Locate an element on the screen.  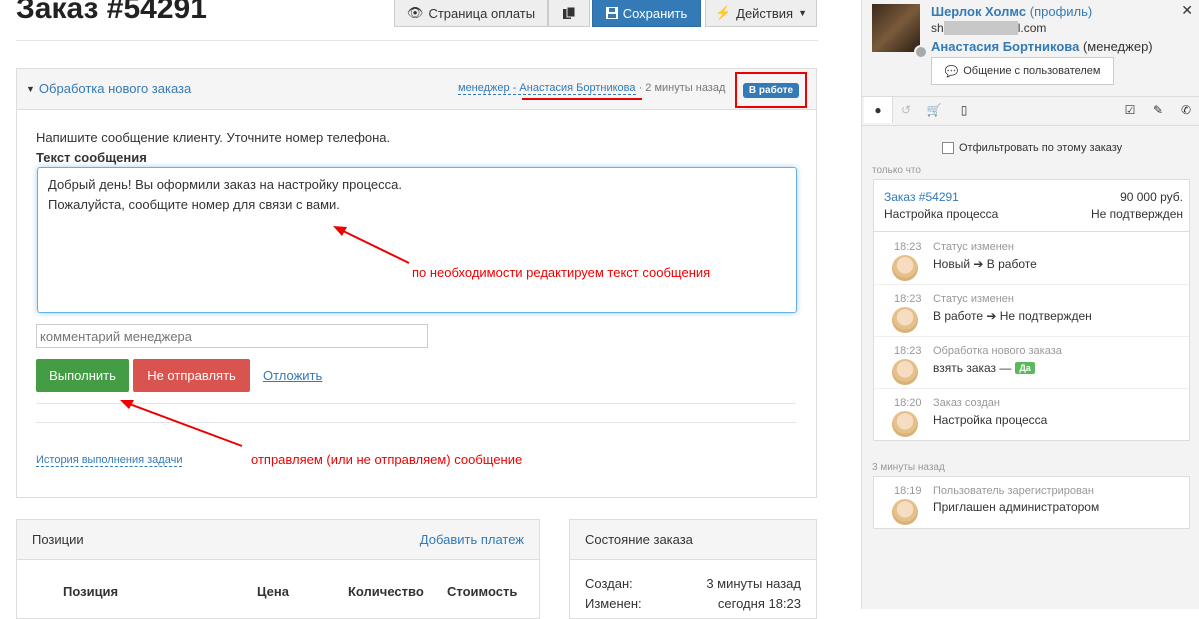
section-label-3min: 3 минуты назад is located at coordinates (908, 467).